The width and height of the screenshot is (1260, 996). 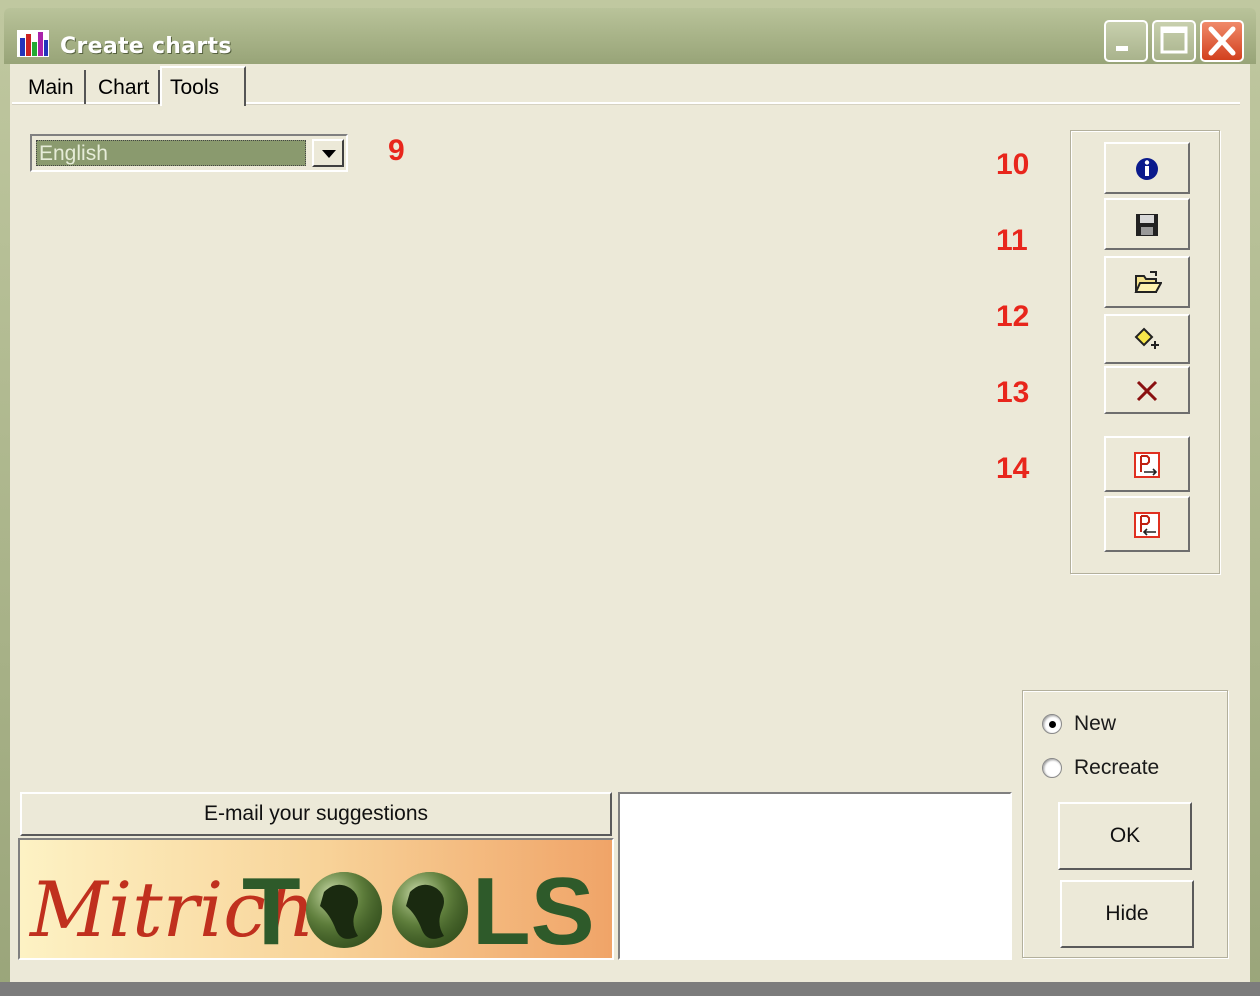 What do you see at coordinates (171, 153) in the screenshot?
I see `language-select-value: English` at bounding box center [171, 153].